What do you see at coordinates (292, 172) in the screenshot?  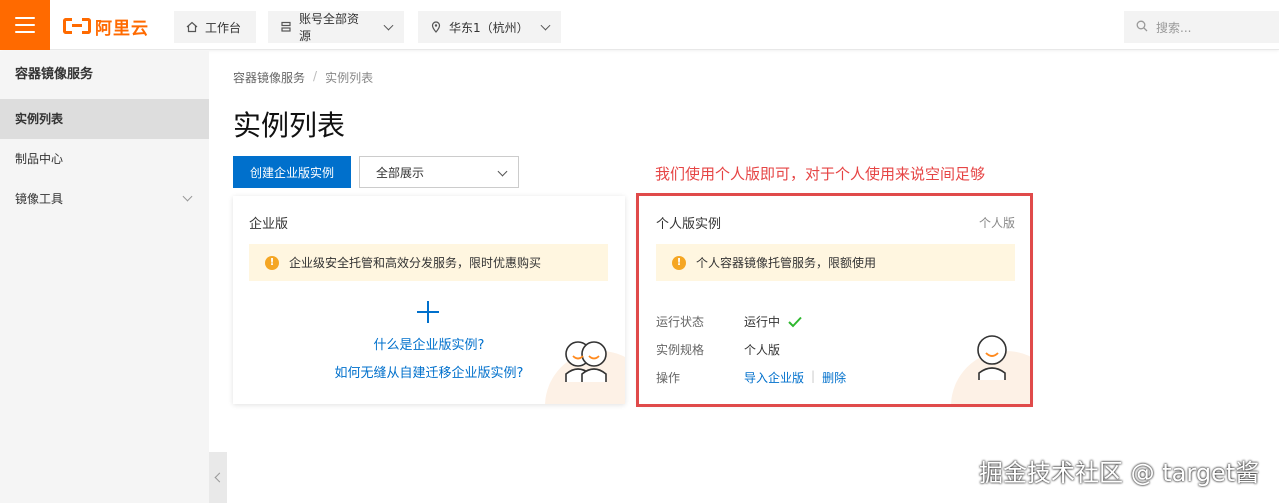 I see `create-enterprise-instance-button: 创建企业版实例` at bounding box center [292, 172].